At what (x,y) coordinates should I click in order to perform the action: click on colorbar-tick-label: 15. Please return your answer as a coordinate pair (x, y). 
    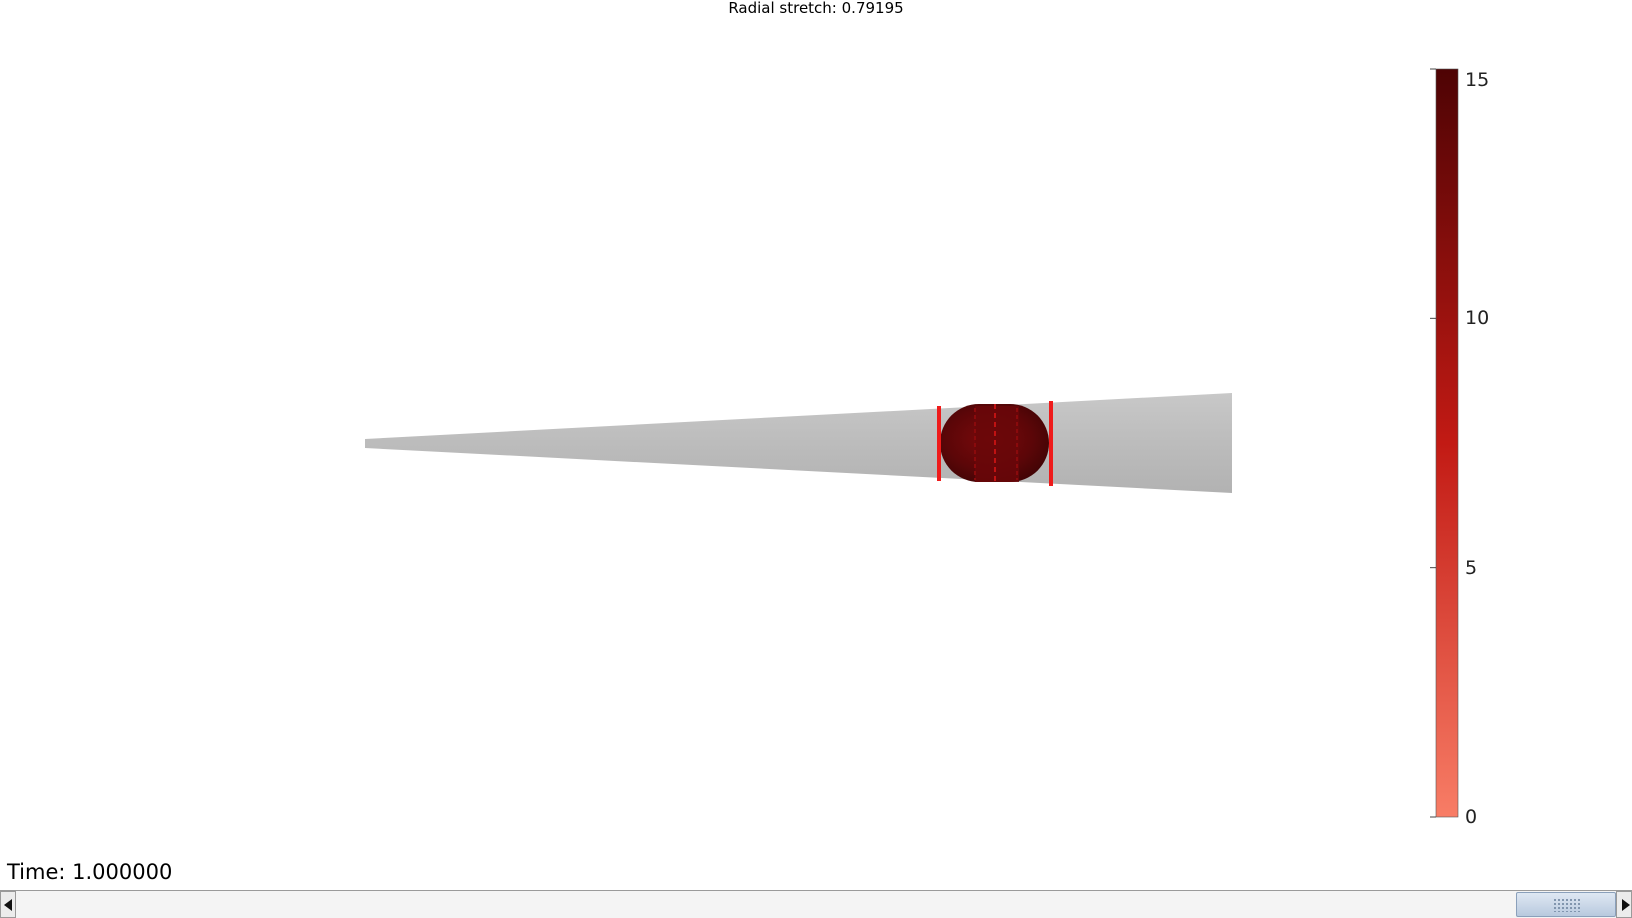
    Looking at the image, I should click on (1477, 80).